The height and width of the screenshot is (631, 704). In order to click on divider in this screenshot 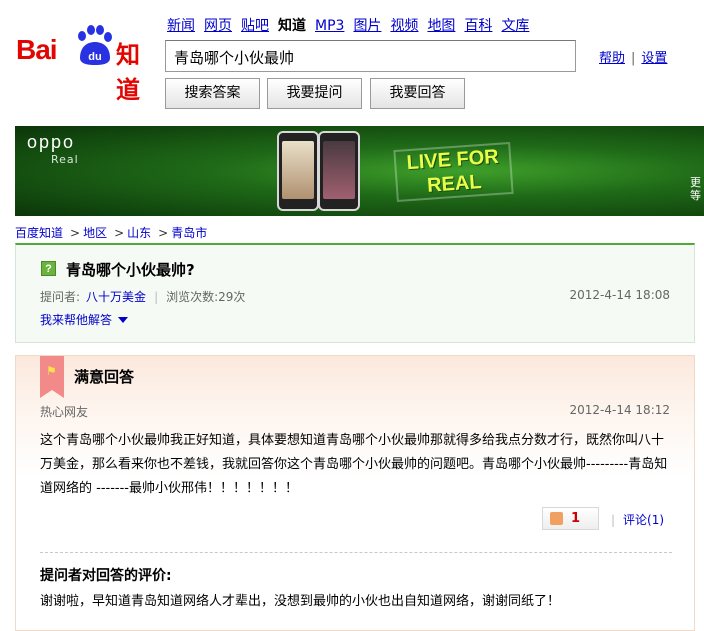, I will do `click(356, 552)`.